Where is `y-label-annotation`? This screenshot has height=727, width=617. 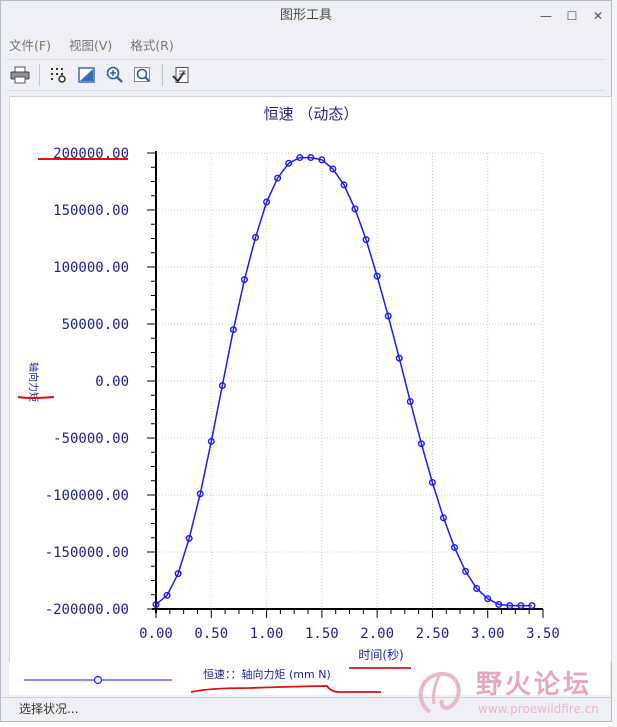 y-label-annotation is located at coordinates (36, 397).